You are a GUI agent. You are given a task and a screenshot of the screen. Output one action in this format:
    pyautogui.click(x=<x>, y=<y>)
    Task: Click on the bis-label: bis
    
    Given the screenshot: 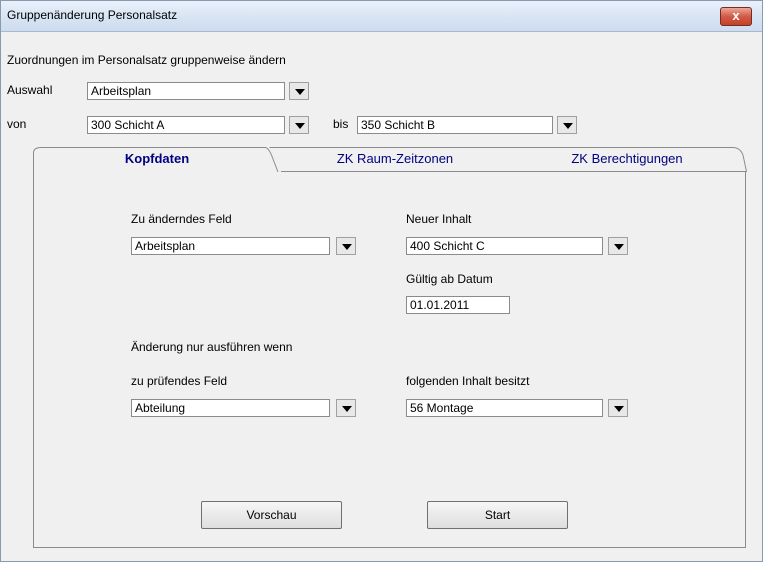 What is the action you would take?
    pyautogui.click(x=341, y=124)
    